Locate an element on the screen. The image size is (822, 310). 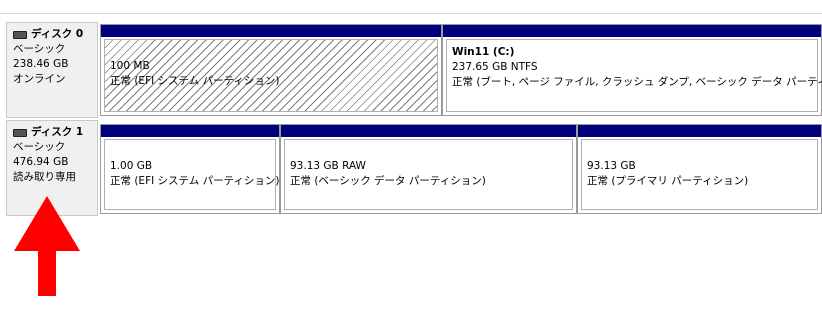
disk-0-title: ディスク 0 is located at coordinates (55, 34).